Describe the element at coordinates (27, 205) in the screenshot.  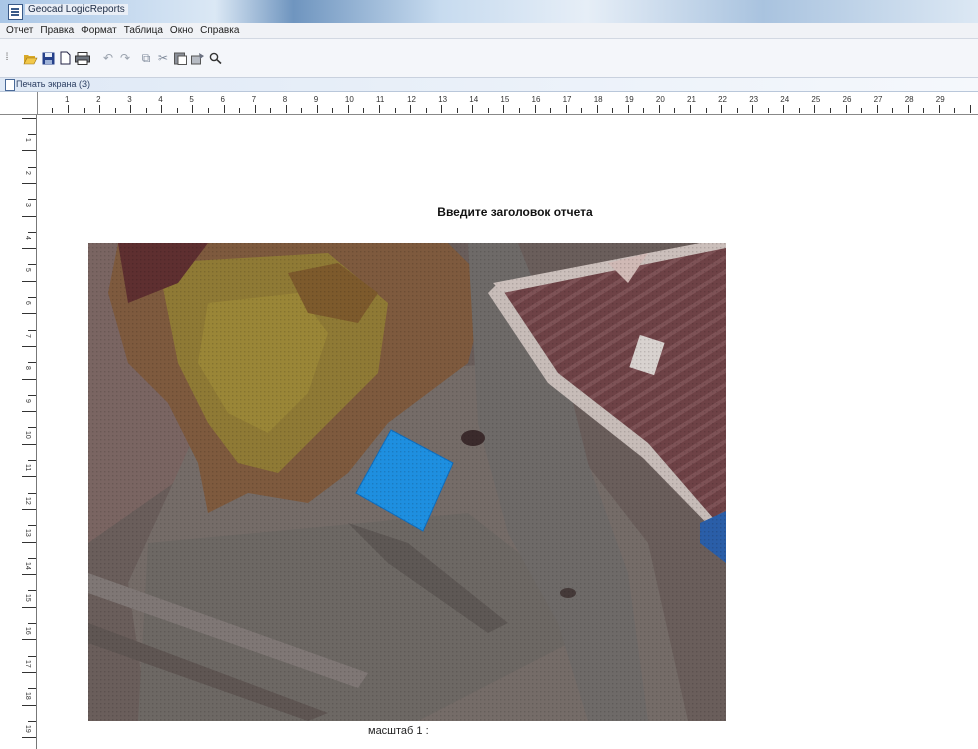
I see `ruler-number: 3` at that location.